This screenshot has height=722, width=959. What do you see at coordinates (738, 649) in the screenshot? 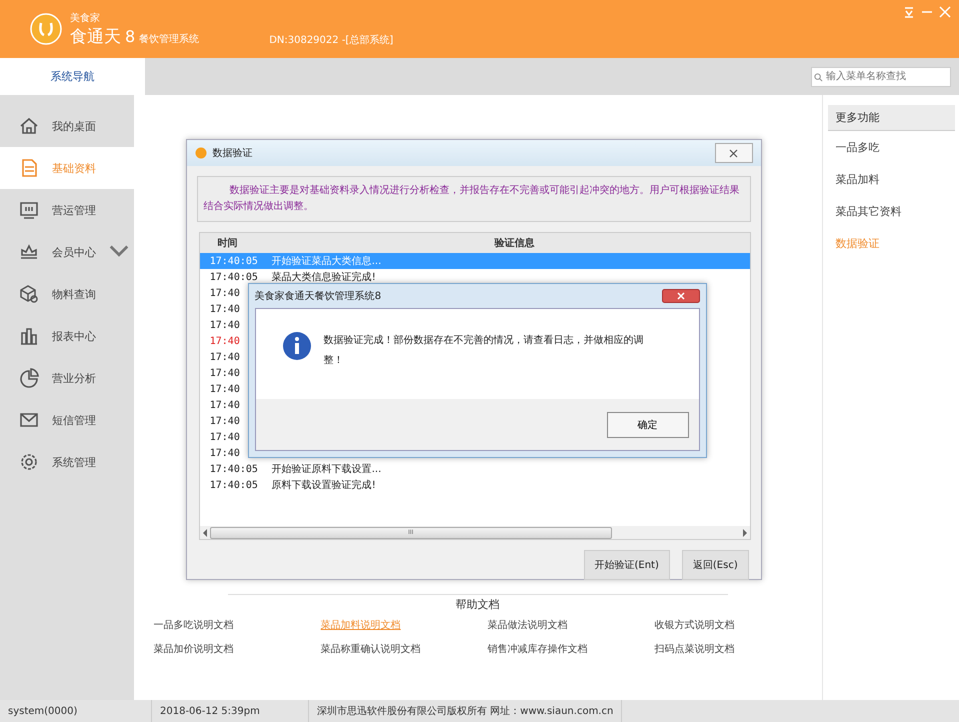
I see `help-link: 扫码点菜说明文档` at bounding box center [738, 649].